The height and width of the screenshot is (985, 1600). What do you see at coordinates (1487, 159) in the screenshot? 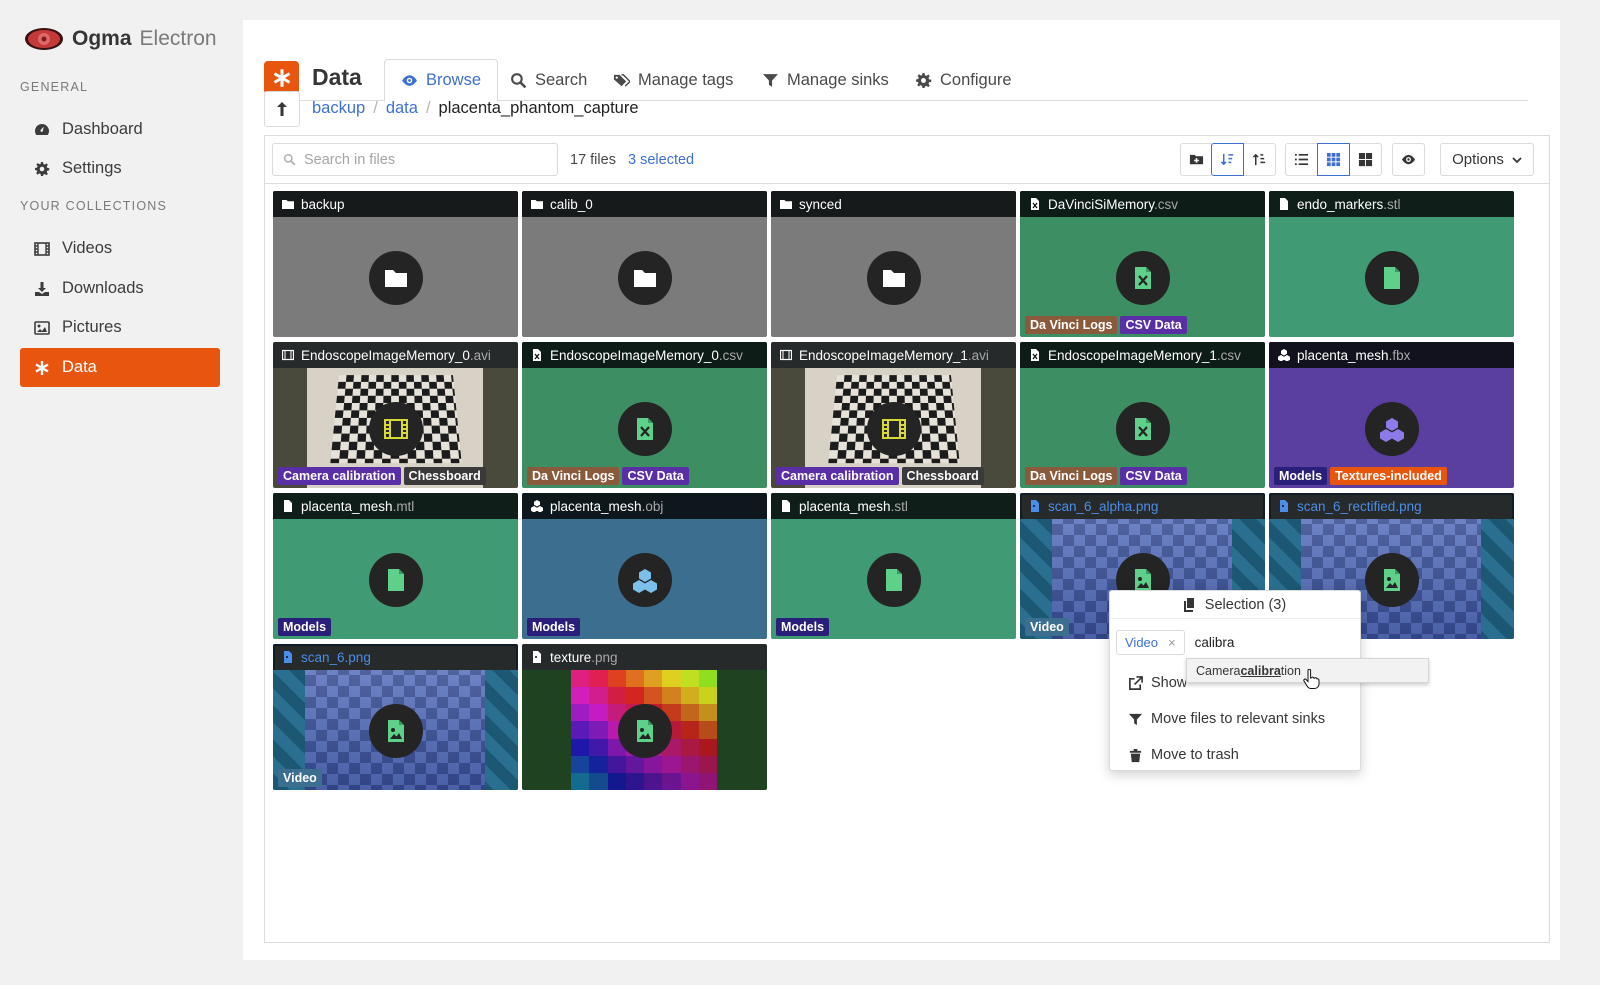
I see `options-dropdown: Options` at bounding box center [1487, 159].